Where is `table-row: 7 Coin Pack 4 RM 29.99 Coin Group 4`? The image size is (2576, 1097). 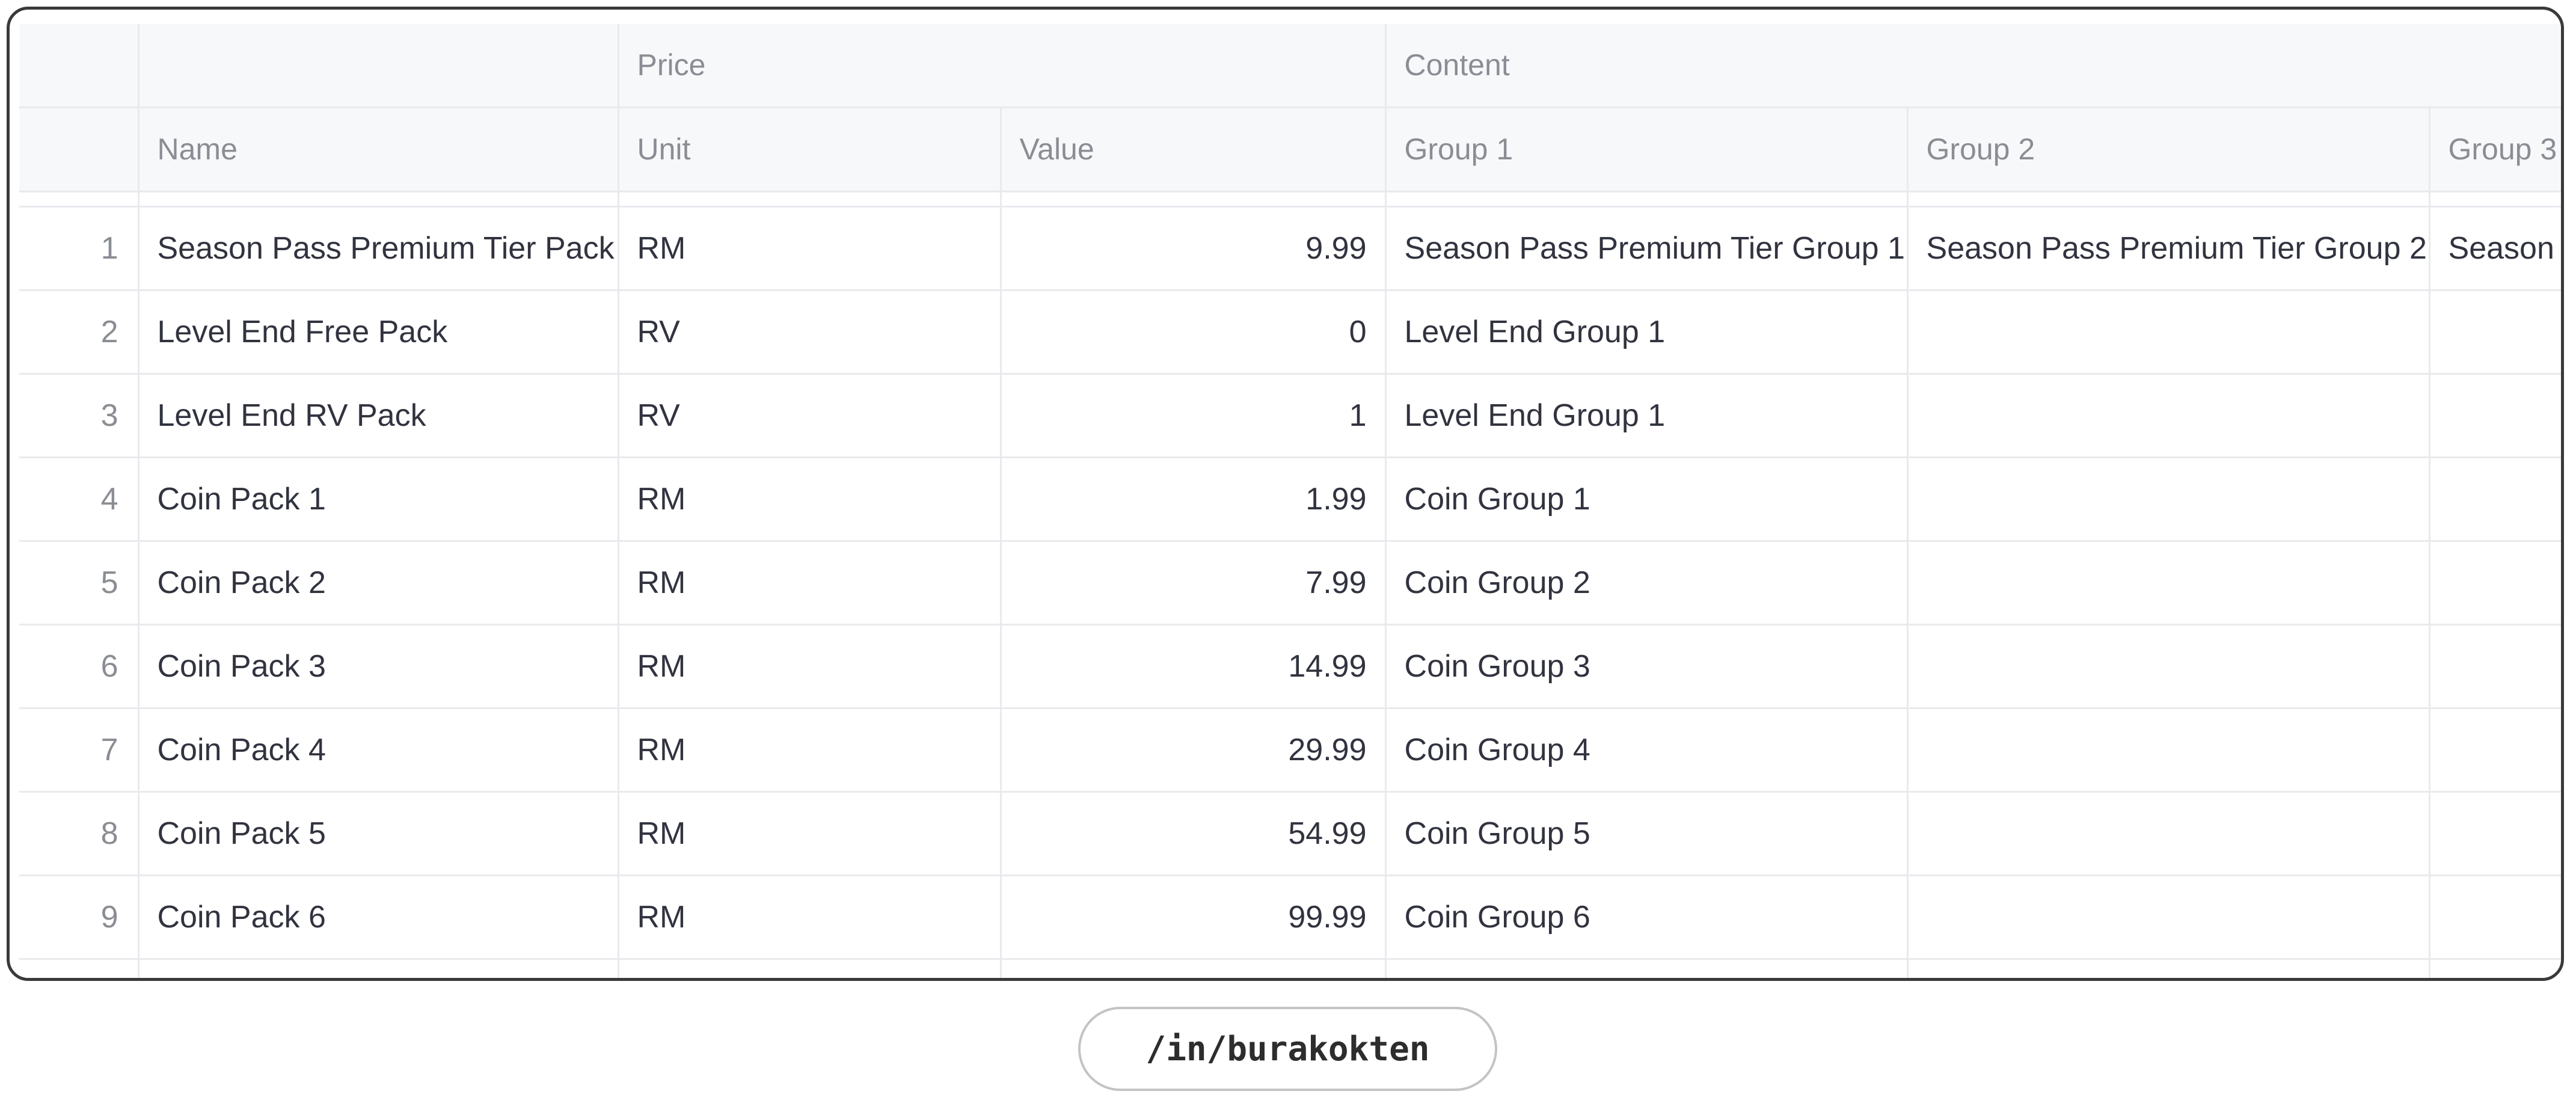 table-row: 7 Coin Pack 4 RM 29.99 Coin Group 4 is located at coordinates (1290, 750).